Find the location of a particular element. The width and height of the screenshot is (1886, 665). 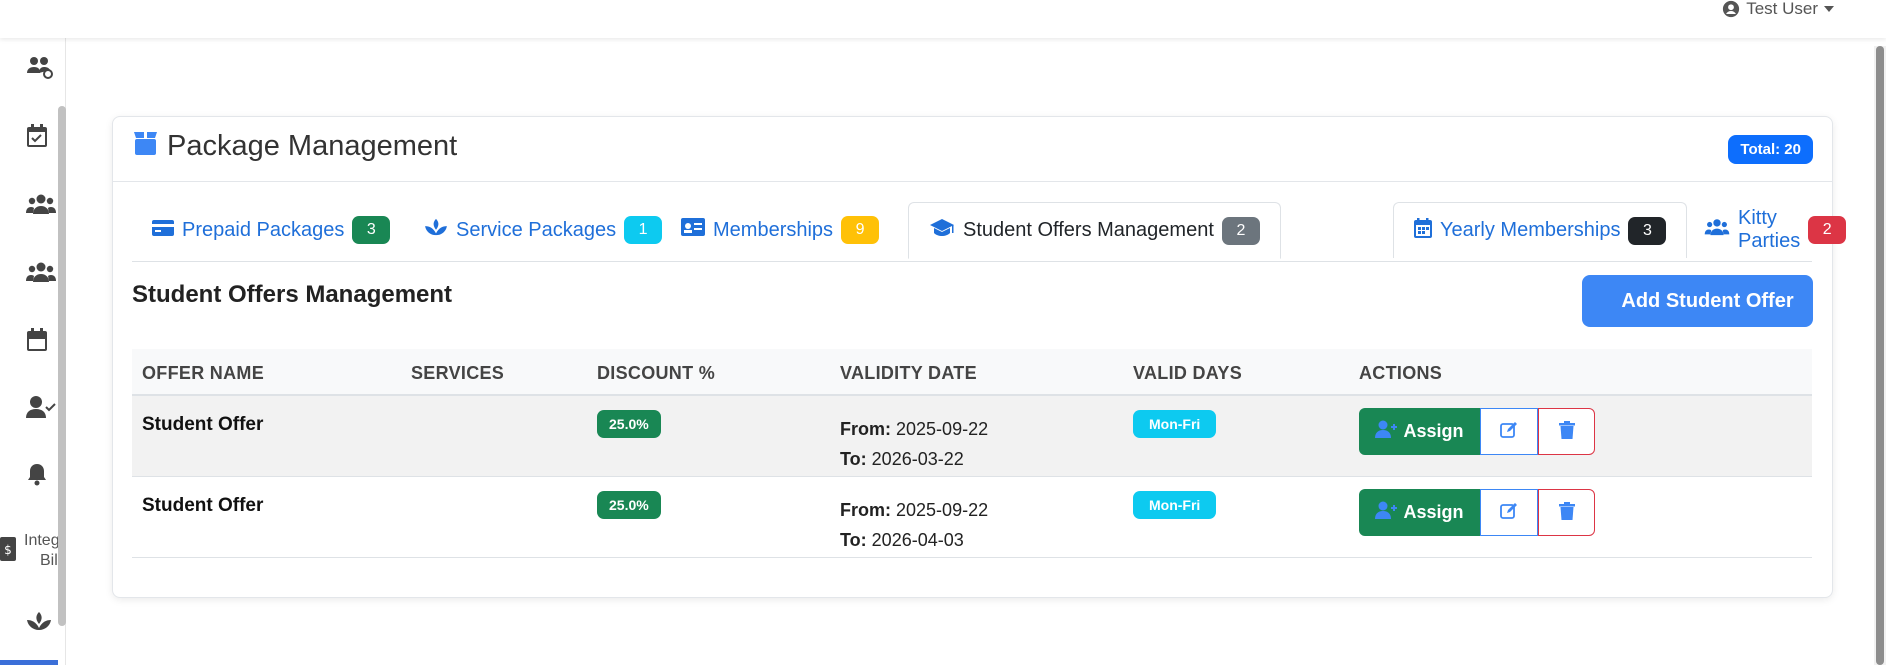

sidebar-item-label: Integ is located at coordinates (42, 540).